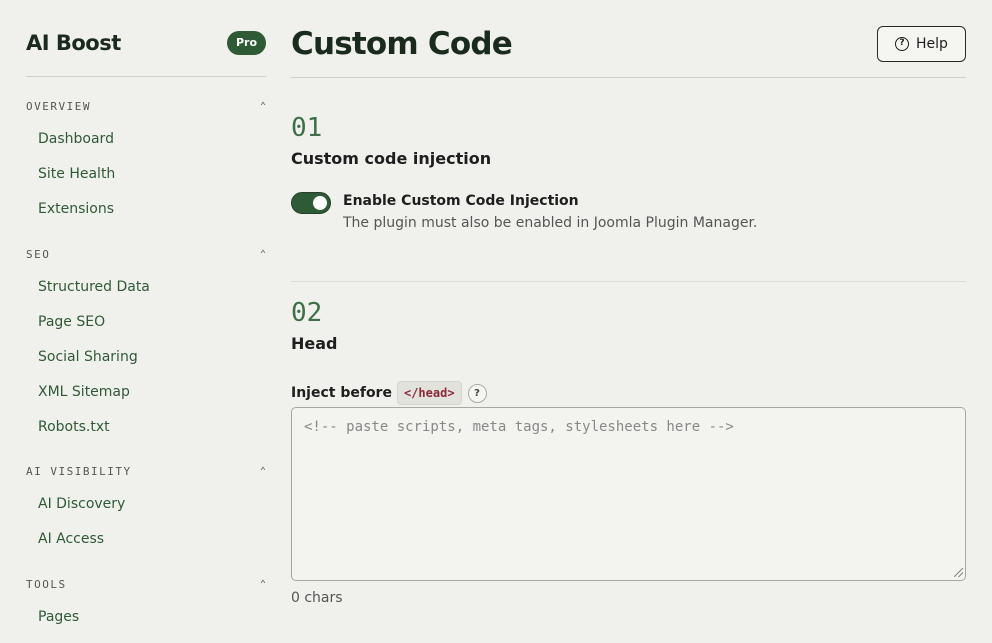  I want to click on sidebar-item-site-health: Site Health, so click(146, 174).